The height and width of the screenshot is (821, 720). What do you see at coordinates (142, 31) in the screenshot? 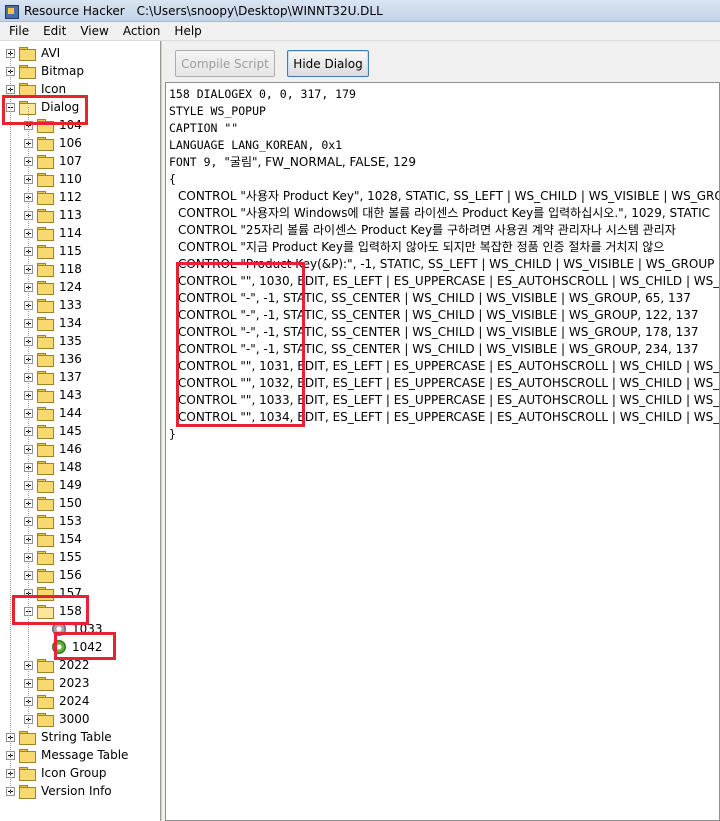
I see `menu-action: Action` at bounding box center [142, 31].